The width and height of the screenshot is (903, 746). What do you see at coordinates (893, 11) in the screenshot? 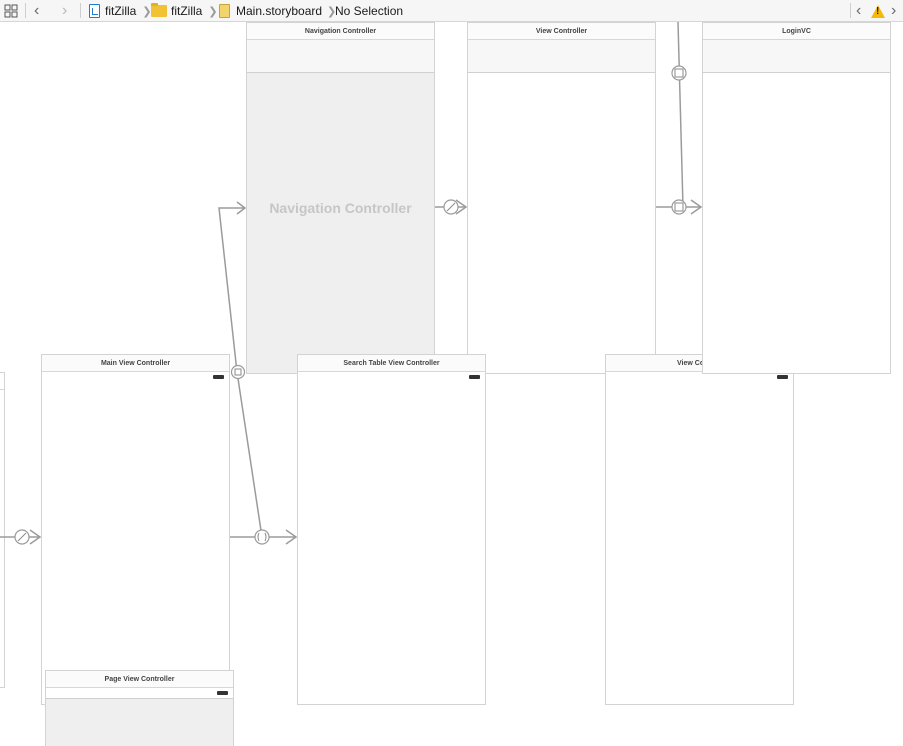
I see `next-issue-arrow-icon: ›` at bounding box center [893, 11].